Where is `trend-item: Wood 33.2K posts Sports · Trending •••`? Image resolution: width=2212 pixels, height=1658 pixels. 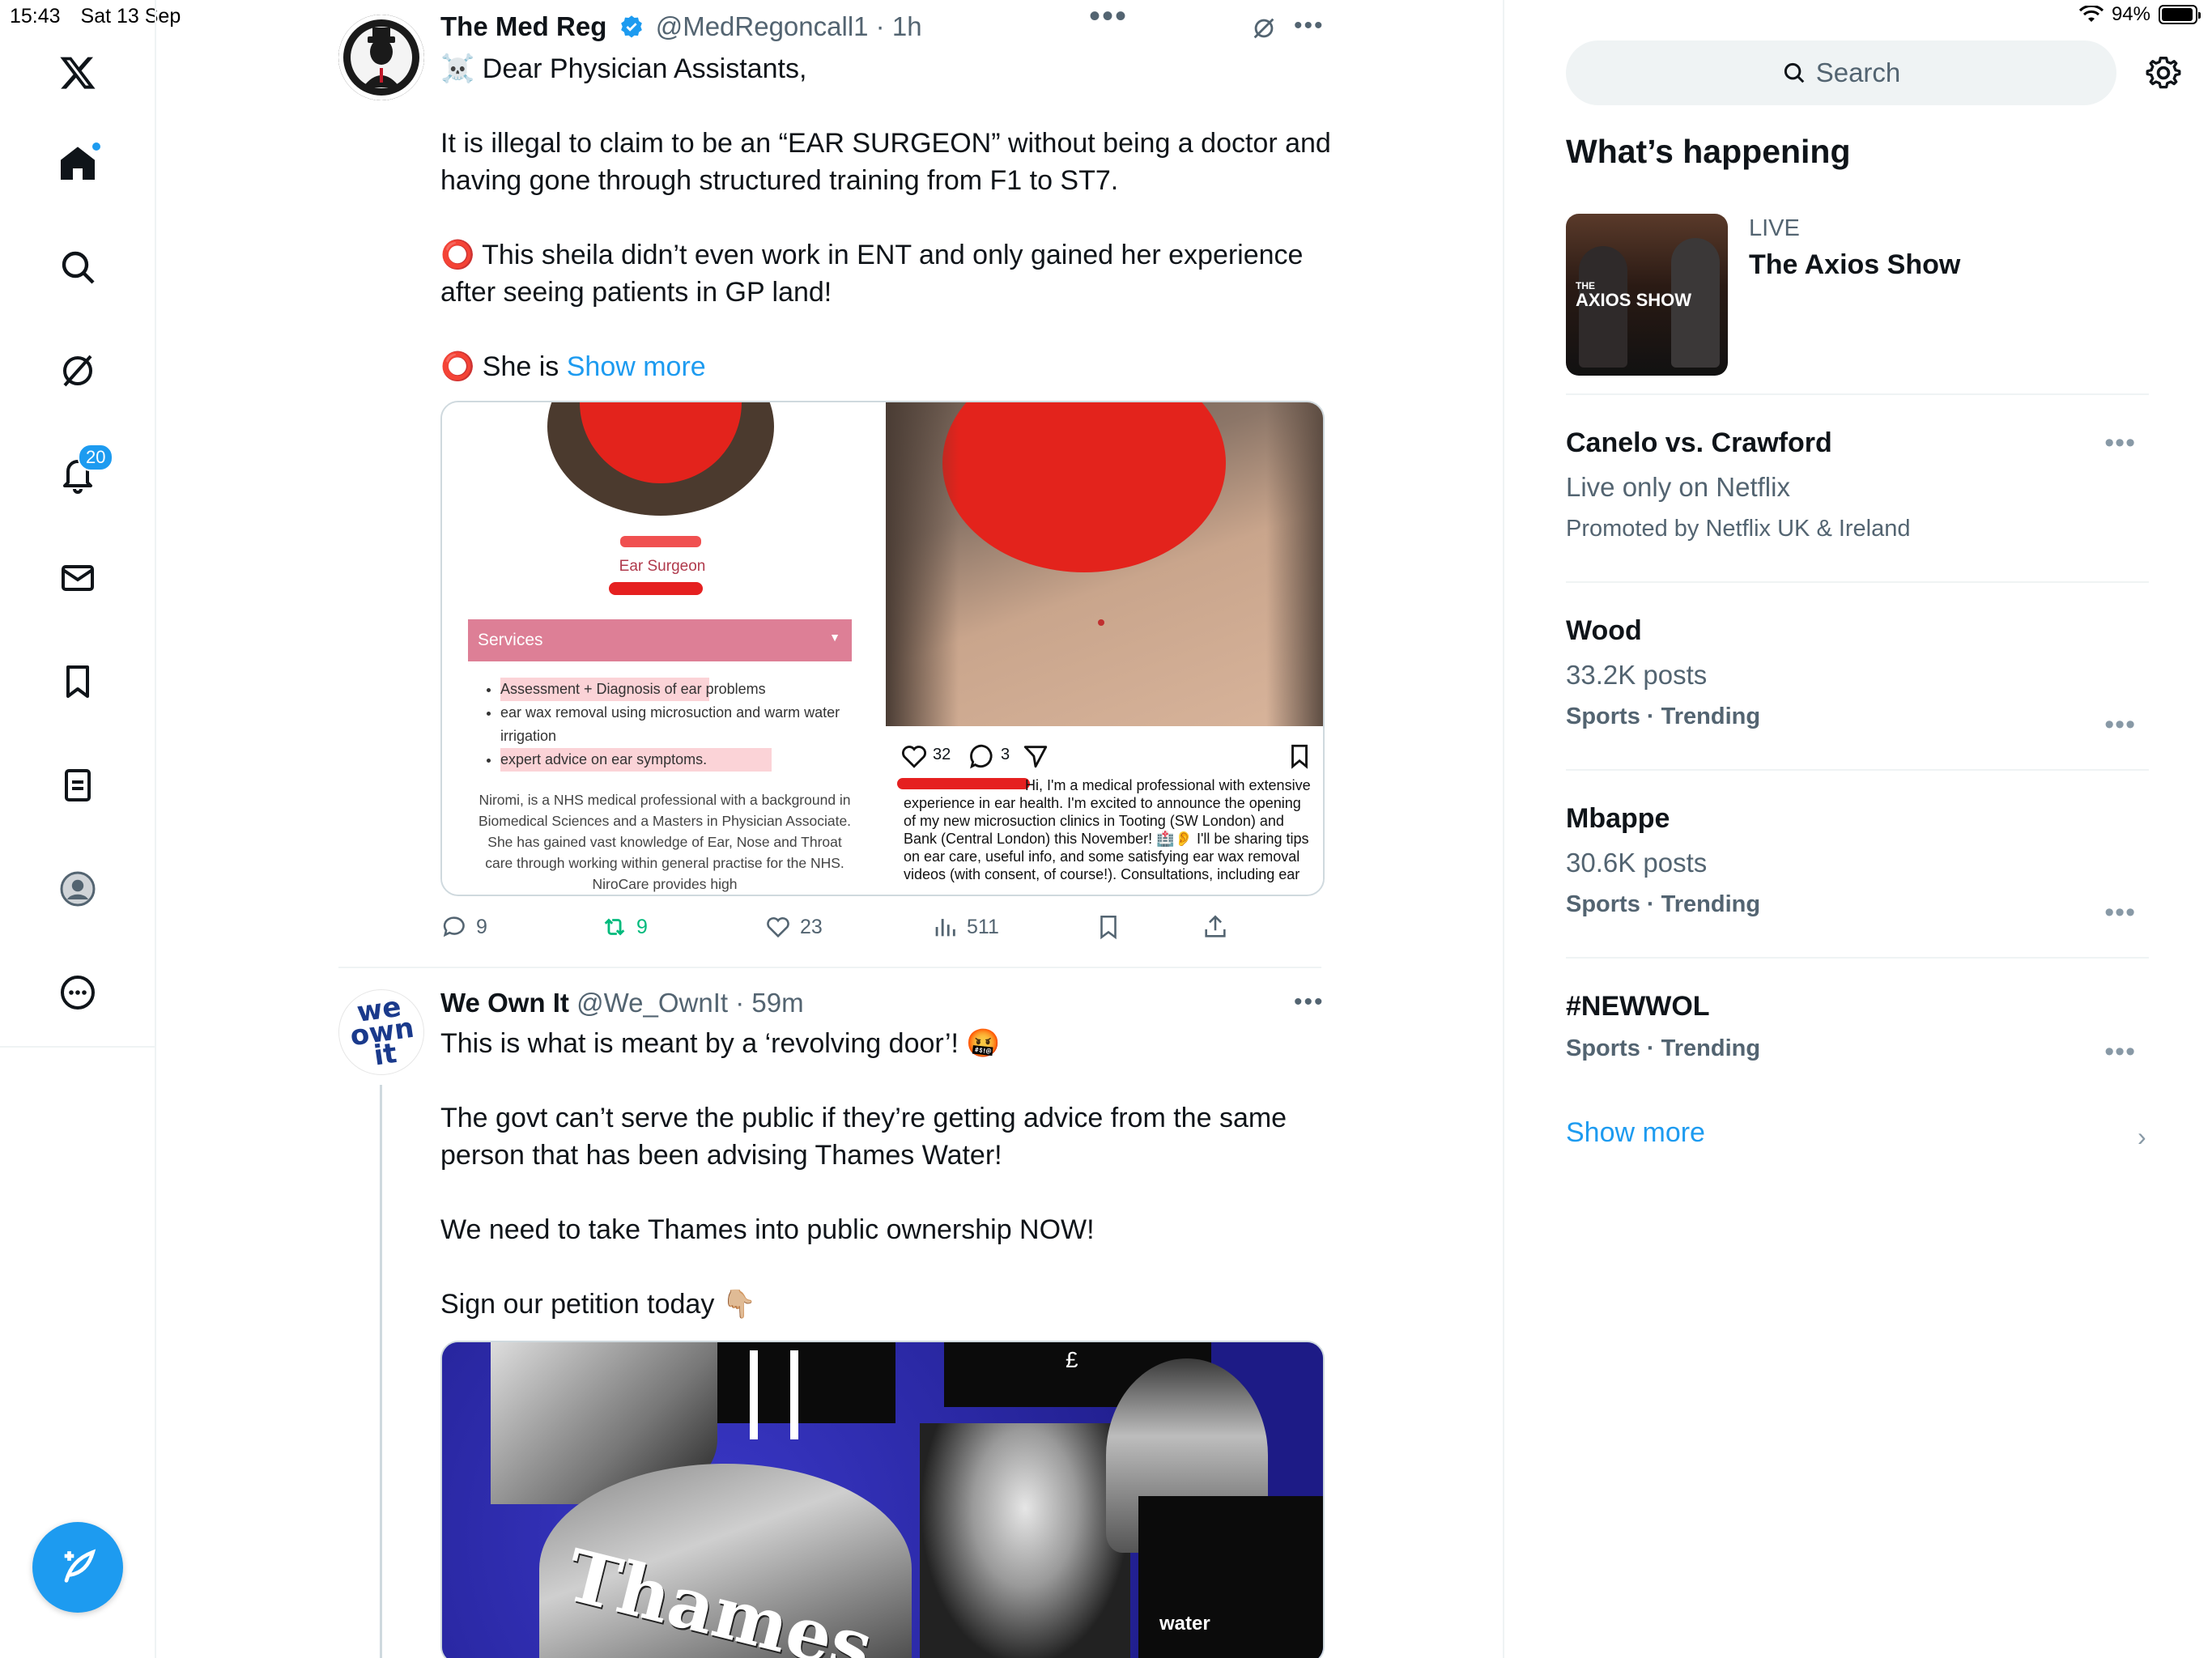 trend-item: Wood 33.2K posts Sports · Trending ••• is located at coordinates (1858, 677).